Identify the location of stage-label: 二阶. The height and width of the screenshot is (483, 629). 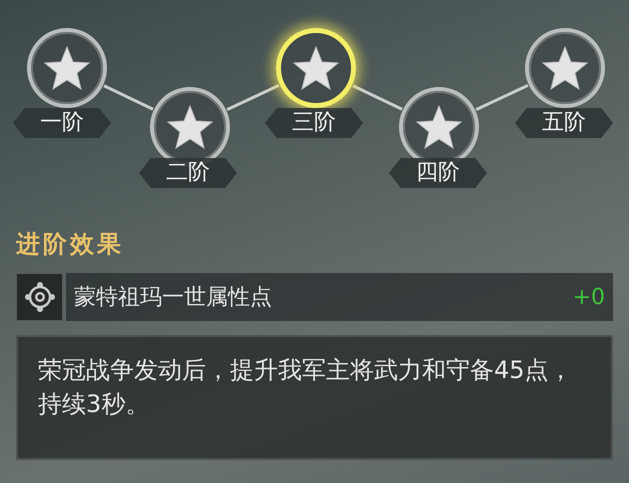
(188, 173).